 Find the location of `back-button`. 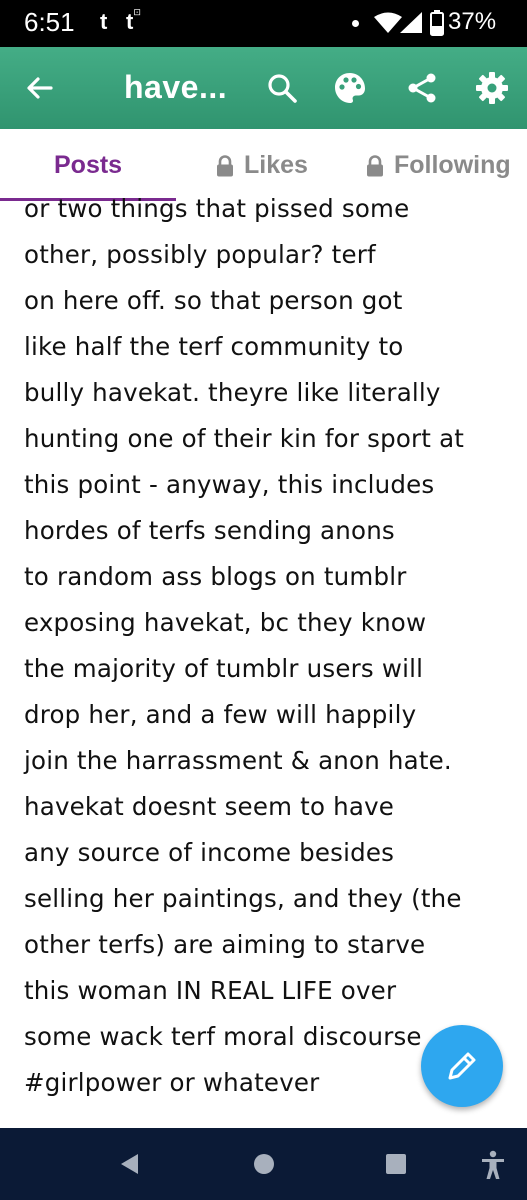

back-button is located at coordinates (40, 88).